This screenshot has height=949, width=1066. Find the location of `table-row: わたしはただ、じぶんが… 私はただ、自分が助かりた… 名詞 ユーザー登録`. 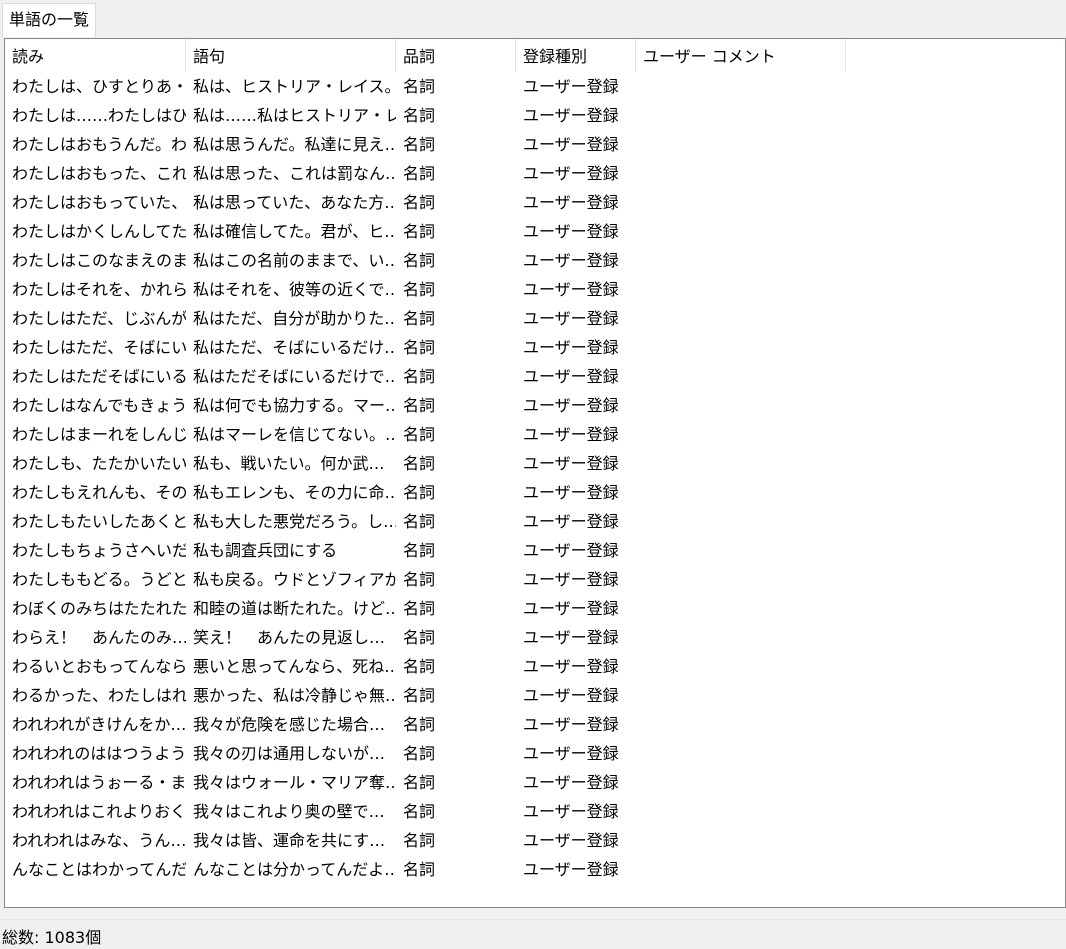

table-row: わたしはただ、じぶんが… 私はただ、自分が助かりた… 名詞 ユーザー登録 is located at coordinates (535, 318).